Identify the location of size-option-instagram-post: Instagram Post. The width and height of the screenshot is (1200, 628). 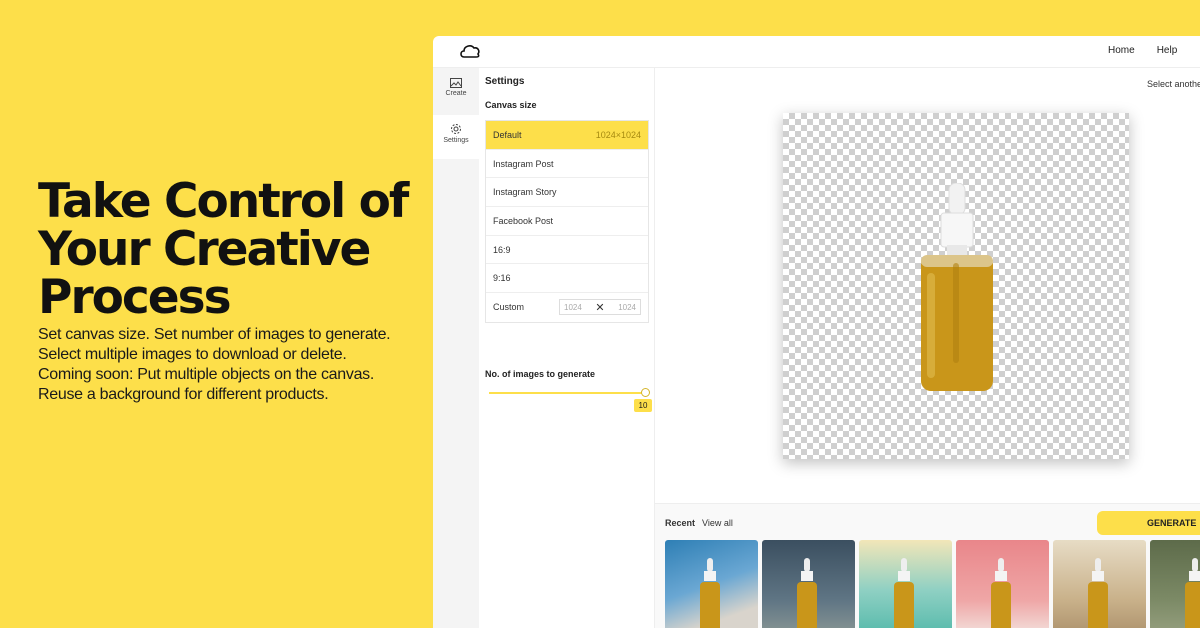
(567, 164).